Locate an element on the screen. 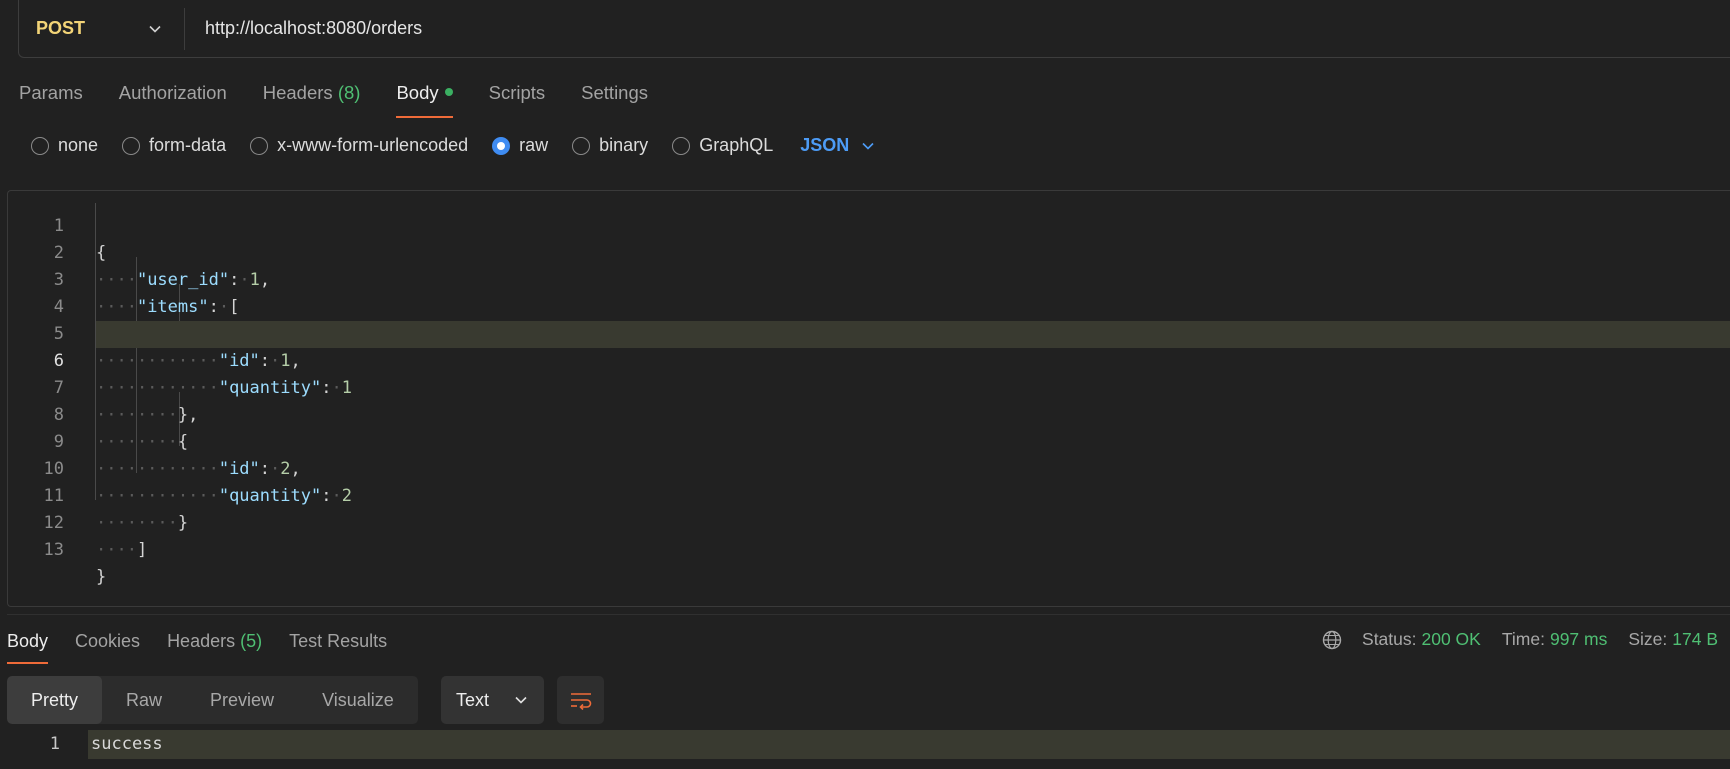 The width and height of the screenshot is (1730, 769). time-label: Time: is located at coordinates (1523, 639).